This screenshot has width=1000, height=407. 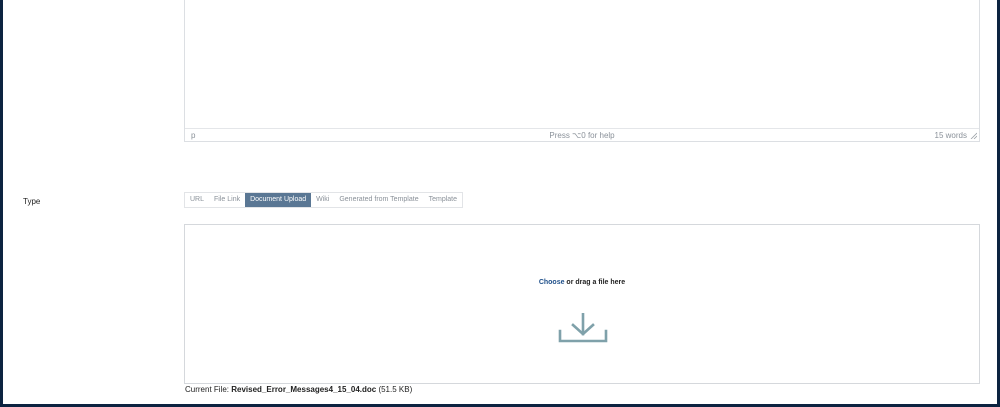 I want to click on tab-template: Template, so click(x=443, y=200).